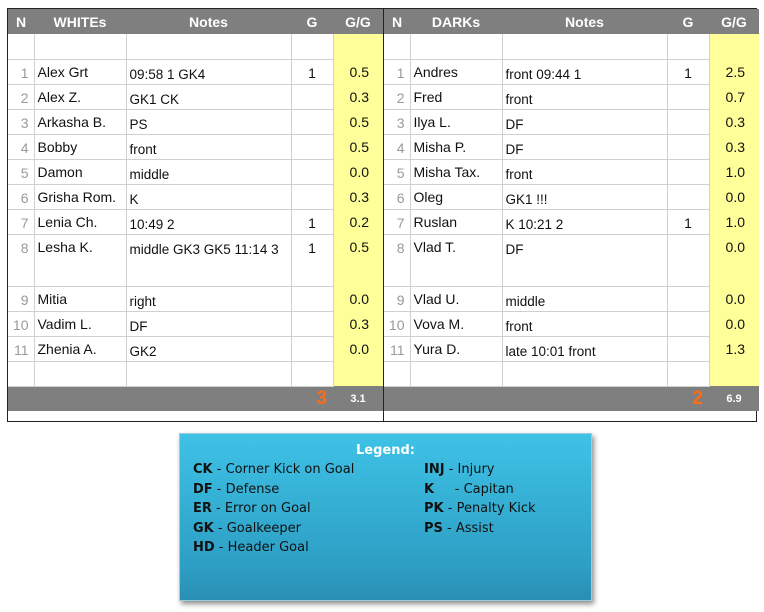 Image resolution: width=764 pixels, height=612 pixels. What do you see at coordinates (688, 398) in the screenshot?
I see `total-goals: 2` at bounding box center [688, 398].